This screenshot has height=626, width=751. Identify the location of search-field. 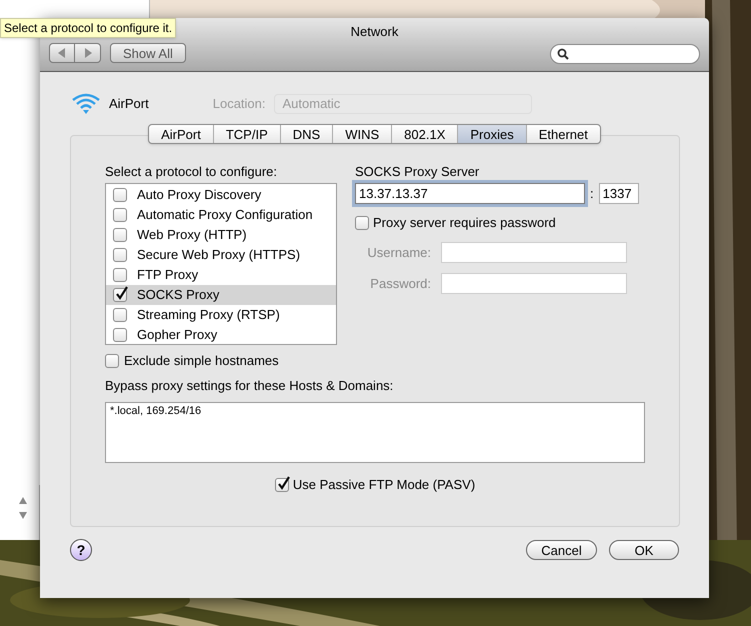
(625, 54).